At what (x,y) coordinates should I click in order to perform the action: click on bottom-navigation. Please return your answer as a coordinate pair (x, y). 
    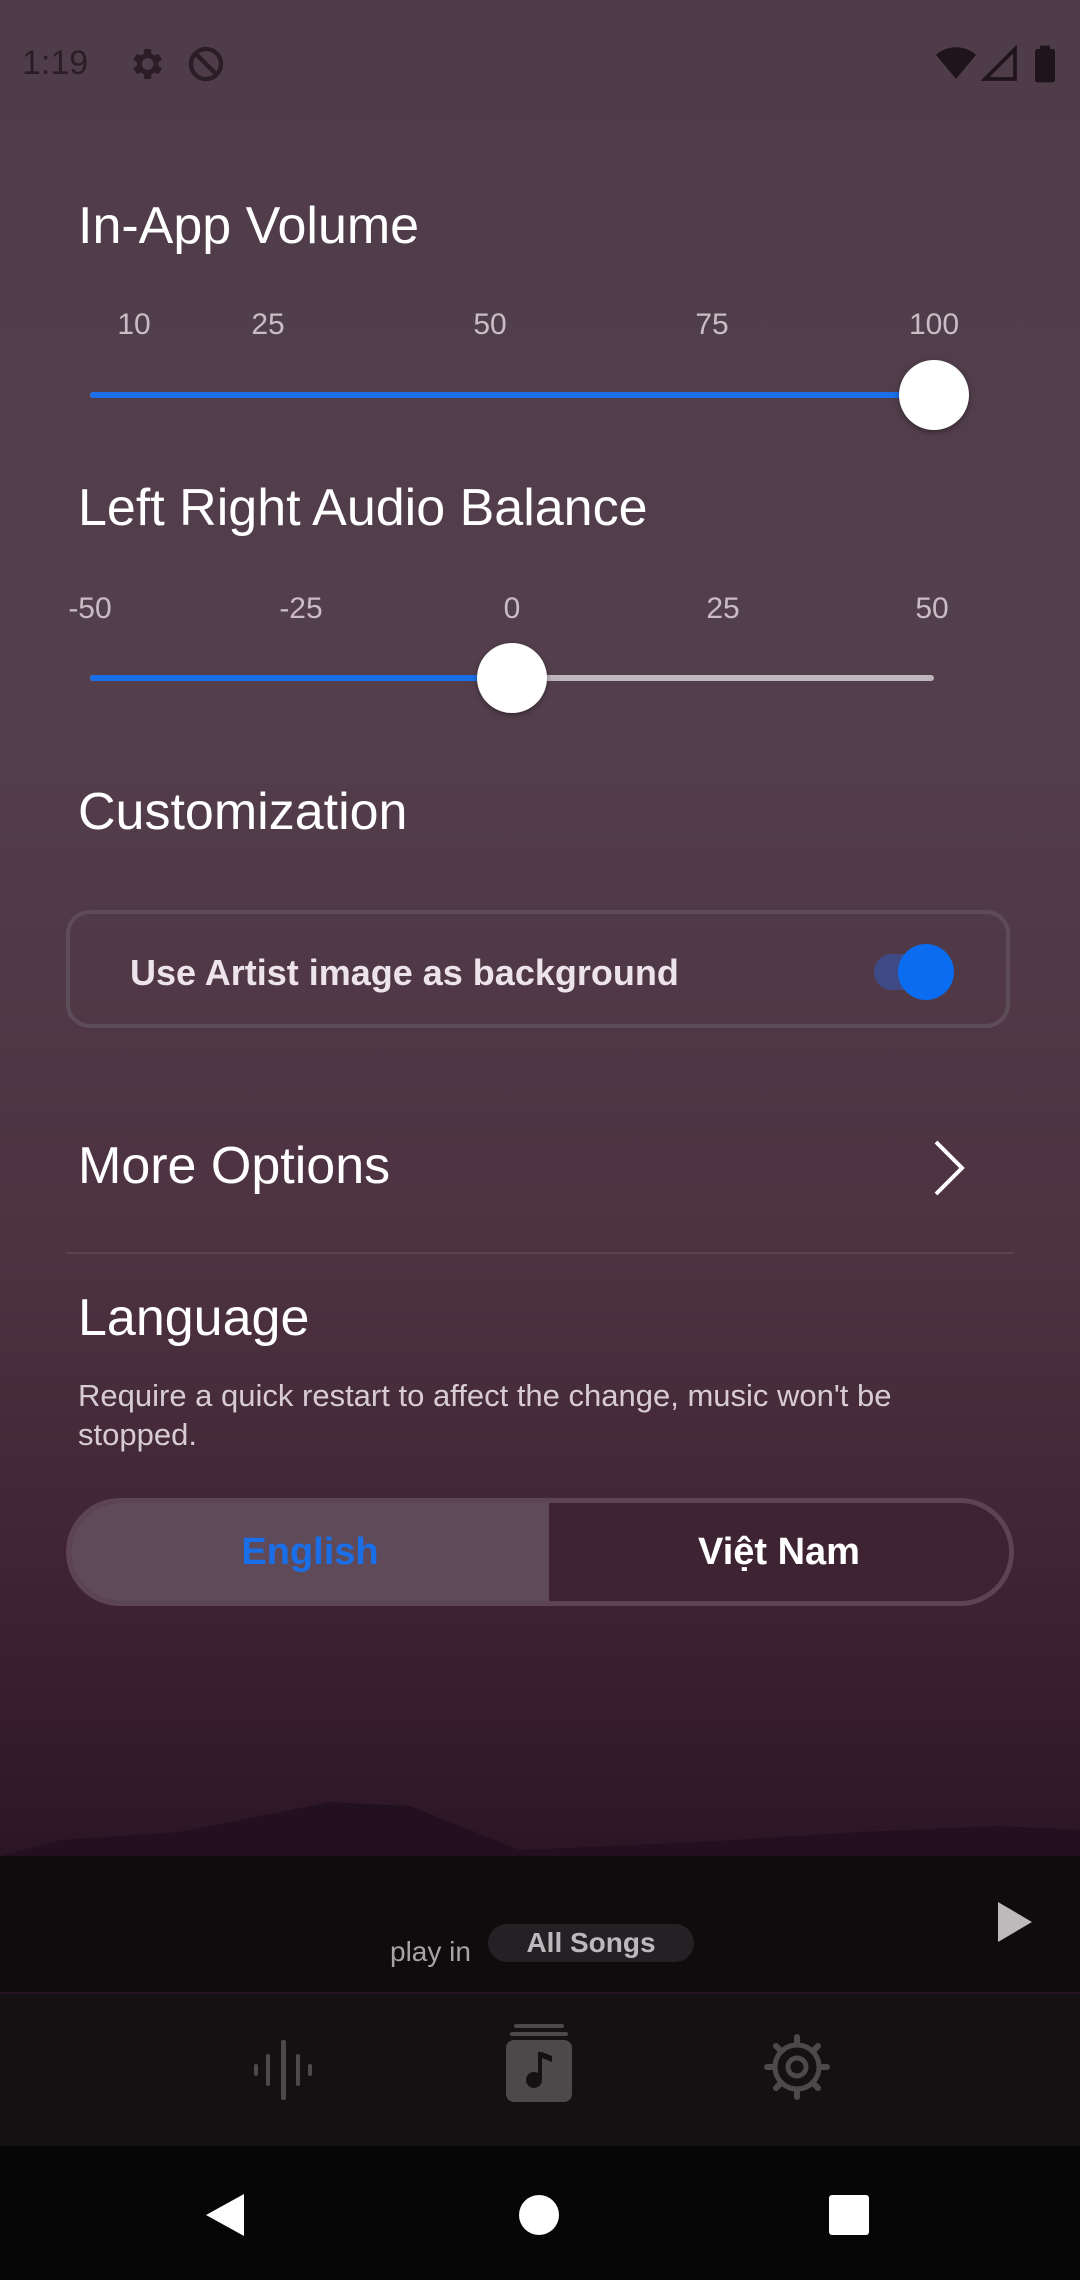
    Looking at the image, I should click on (540, 2070).